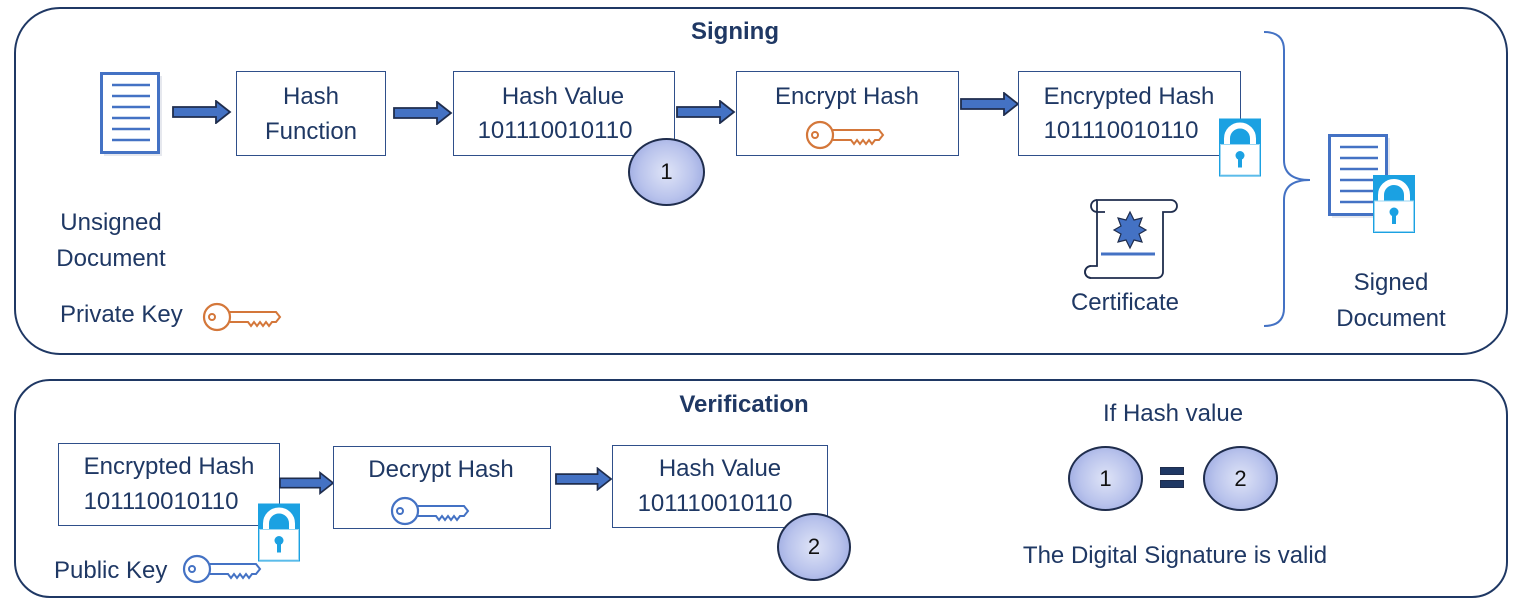  Describe the element at coordinates (1287, 179) in the screenshot. I see `brace-icon` at that location.